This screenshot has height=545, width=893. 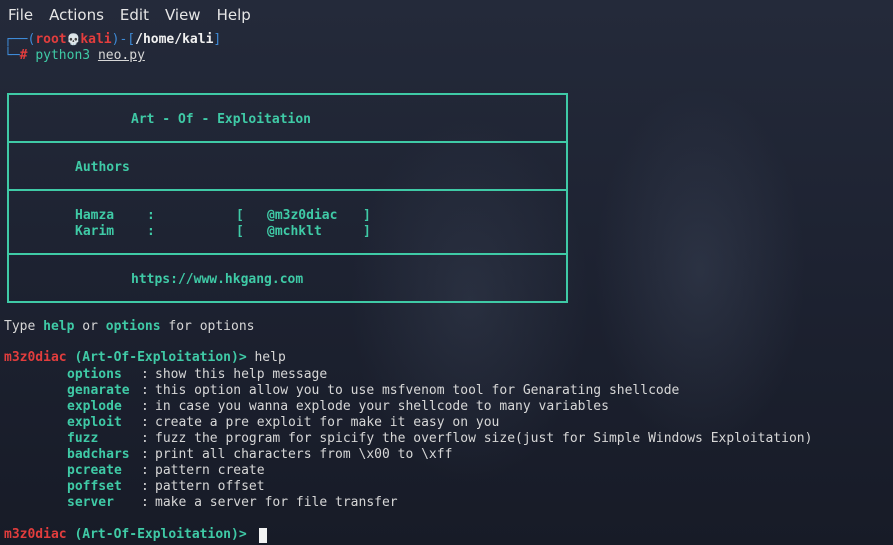 What do you see at coordinates (94, 486) in the screenshot?
I see `help-option-name: poffset` at bounding box center [94, 486].